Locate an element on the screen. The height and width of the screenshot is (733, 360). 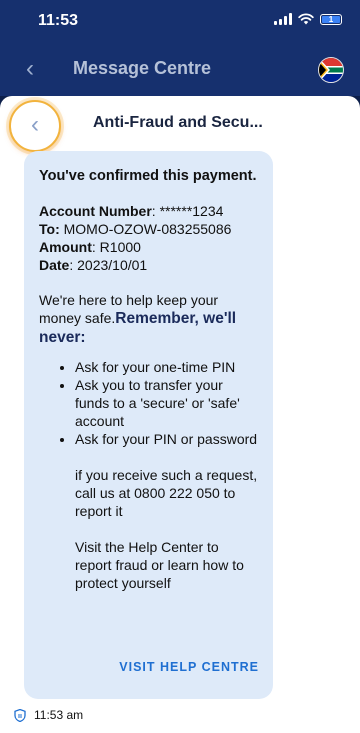
status-time: 11:53 is located at coordinates (58, 20).